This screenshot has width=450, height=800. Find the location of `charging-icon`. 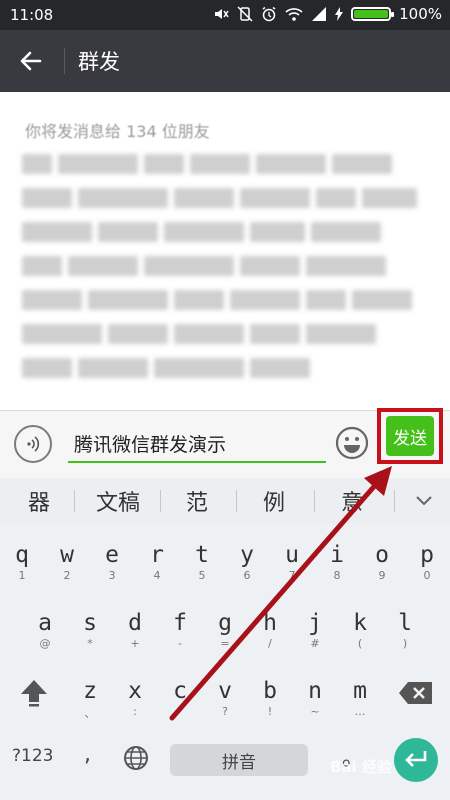

charging-icon is located at coordinates (339, 14).